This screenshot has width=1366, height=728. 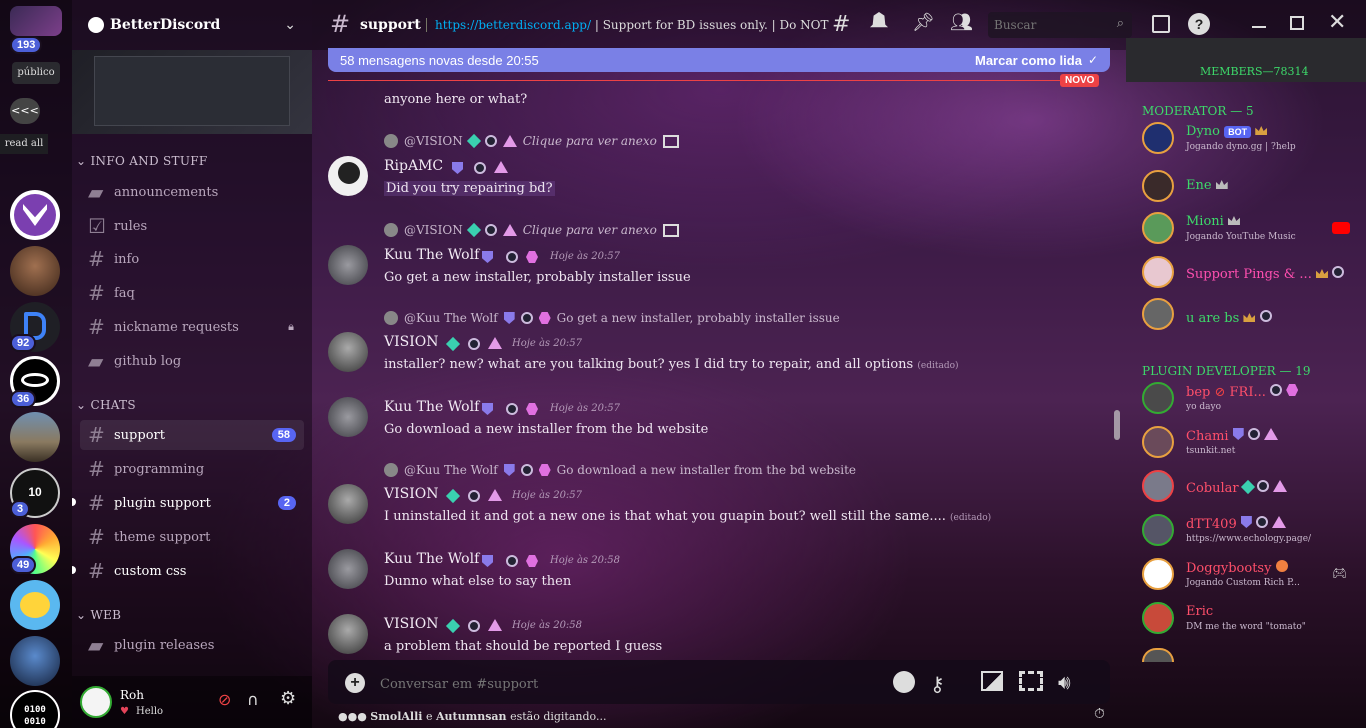 What do you see at coordinates (1031, 681) in the screenshot?
I see `film-icon` at bounding box center [1031, 681].